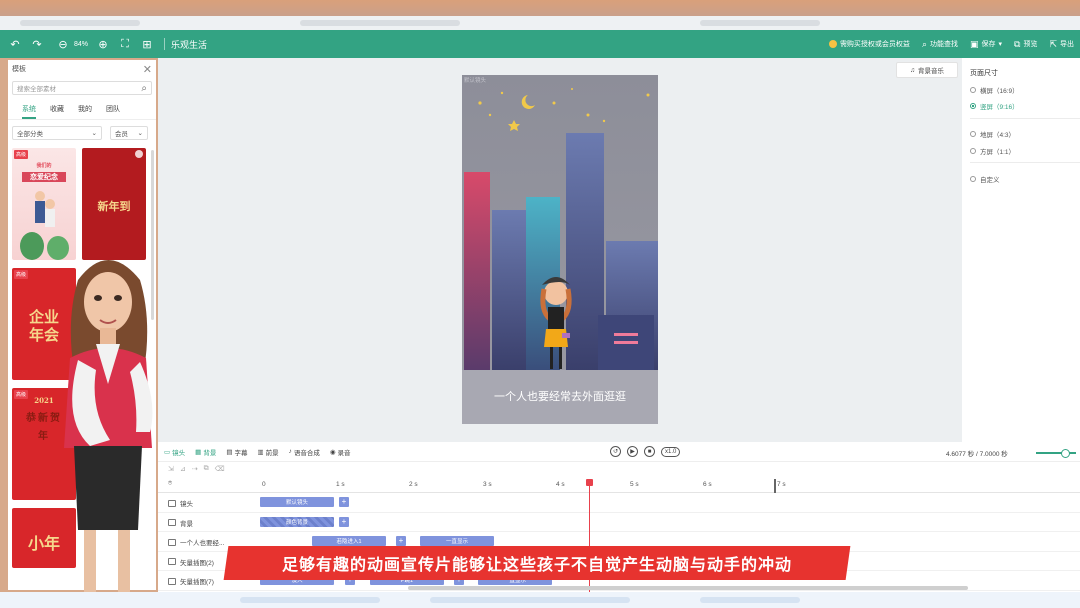  Describe the element at coordinates (985, 179) in the screenshot. I see `size-option-custom: 自定义` at that location.